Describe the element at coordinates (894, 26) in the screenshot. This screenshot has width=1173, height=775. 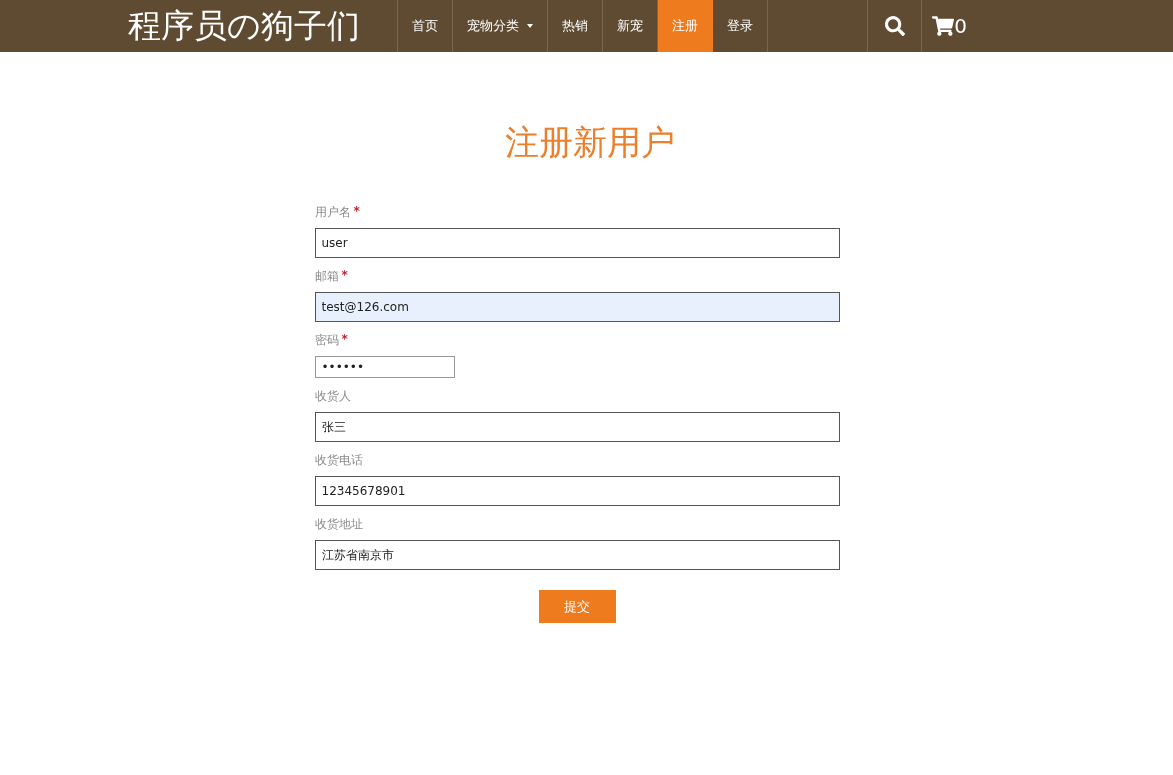
I see `search-icon` at that location.